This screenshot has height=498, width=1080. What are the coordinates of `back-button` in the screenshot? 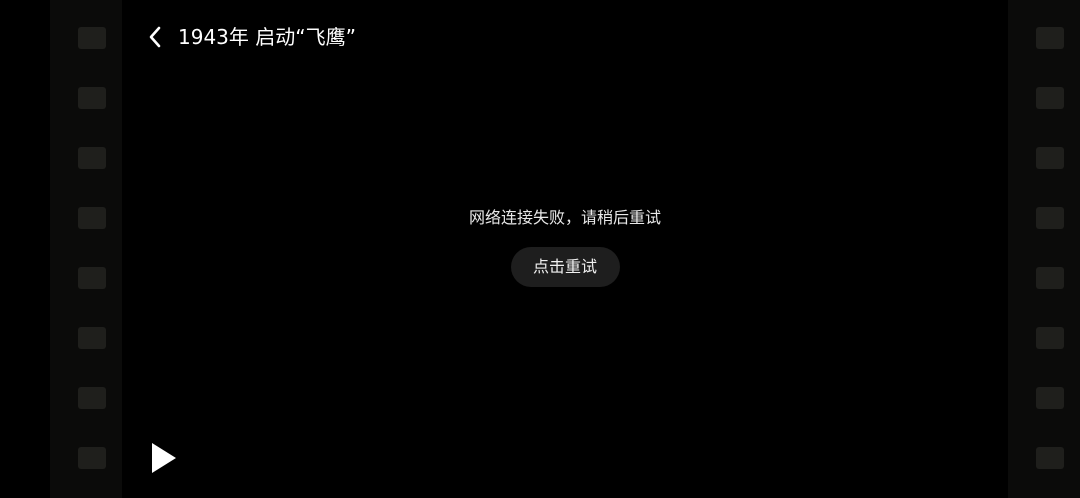 It's located at (155, 37).